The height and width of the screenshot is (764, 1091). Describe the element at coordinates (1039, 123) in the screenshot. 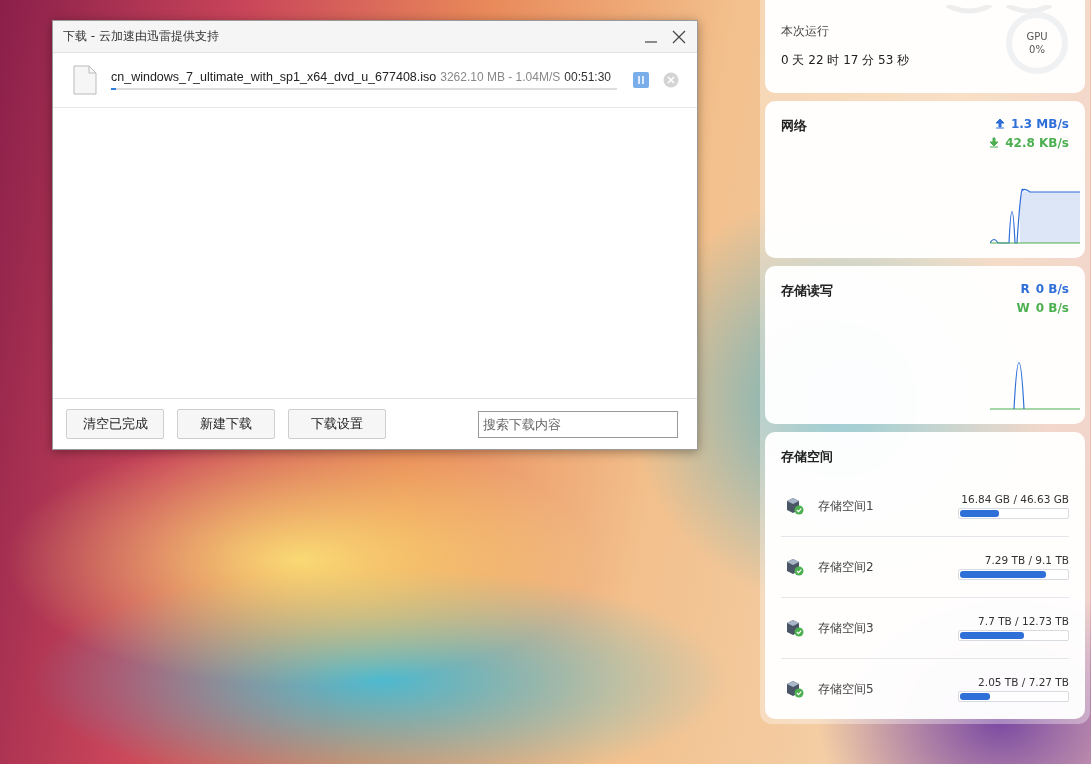

I see `upload-speed: 1.3 MB/s` at that location.